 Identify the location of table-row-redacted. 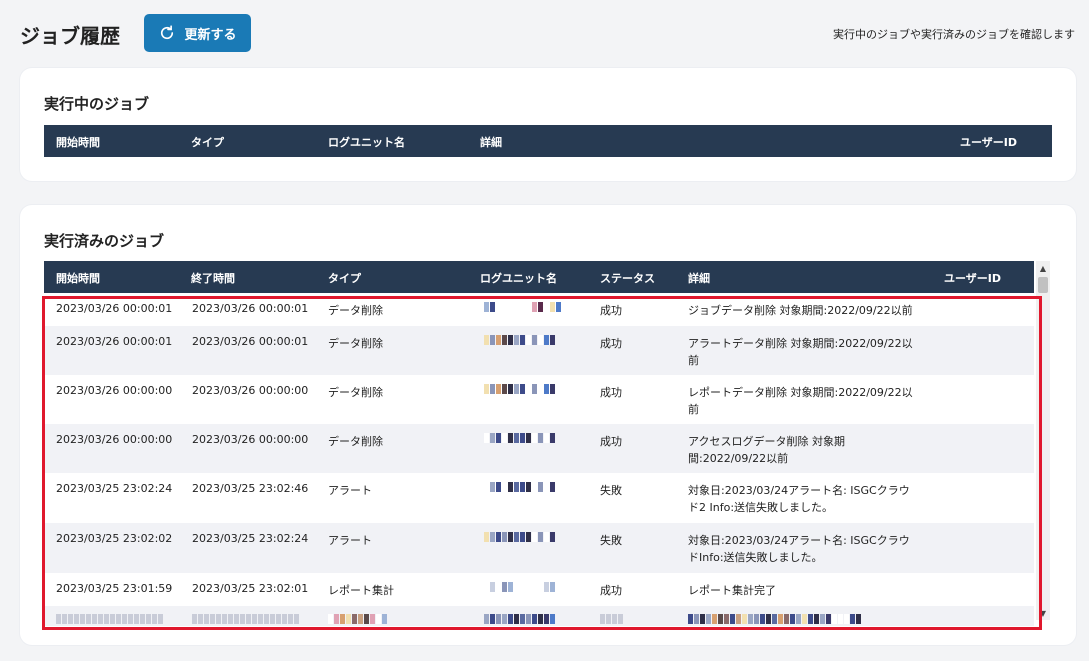
(539, 616).